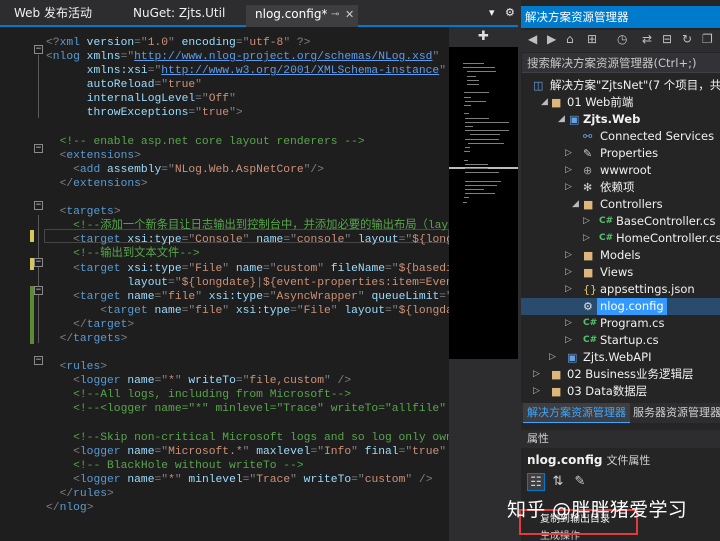  Describe the element at coordinates (247, 99) in the screenshot. I see `code-line: internalLogLevel="Off"` at that location.